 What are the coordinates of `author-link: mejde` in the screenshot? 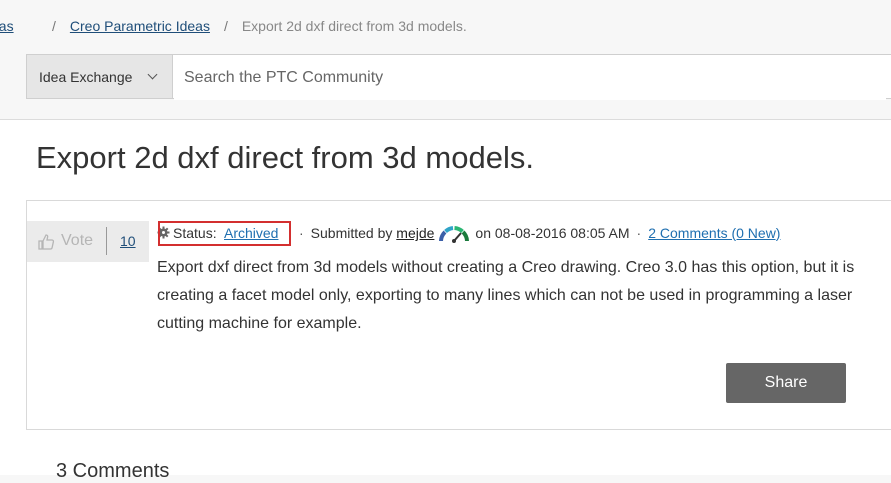 It's located at (415, 233).